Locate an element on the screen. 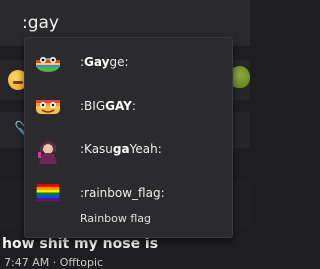 The image size is (320, 269). message-title: how shit my nose is is located at coordinates (80, 244).